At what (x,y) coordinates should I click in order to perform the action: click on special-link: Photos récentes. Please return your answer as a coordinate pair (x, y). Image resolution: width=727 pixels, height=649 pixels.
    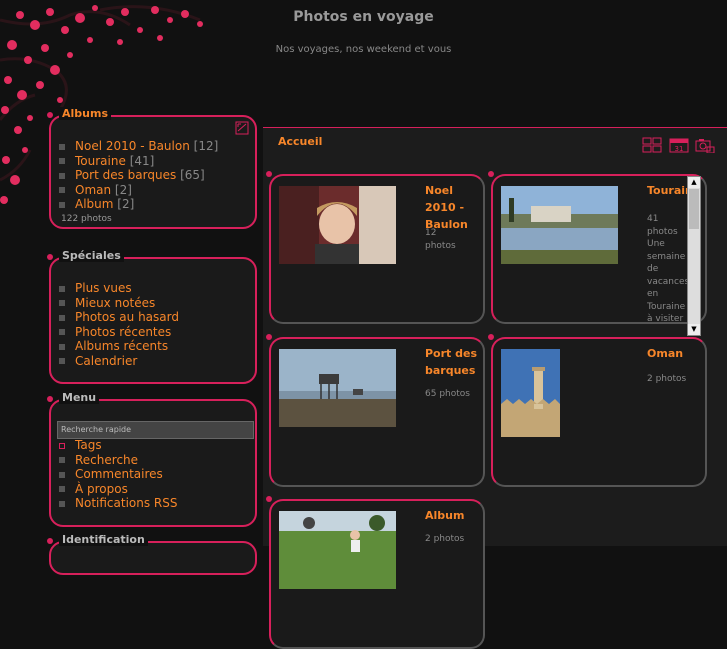
    Looking at the image, I should click on (119, 332).